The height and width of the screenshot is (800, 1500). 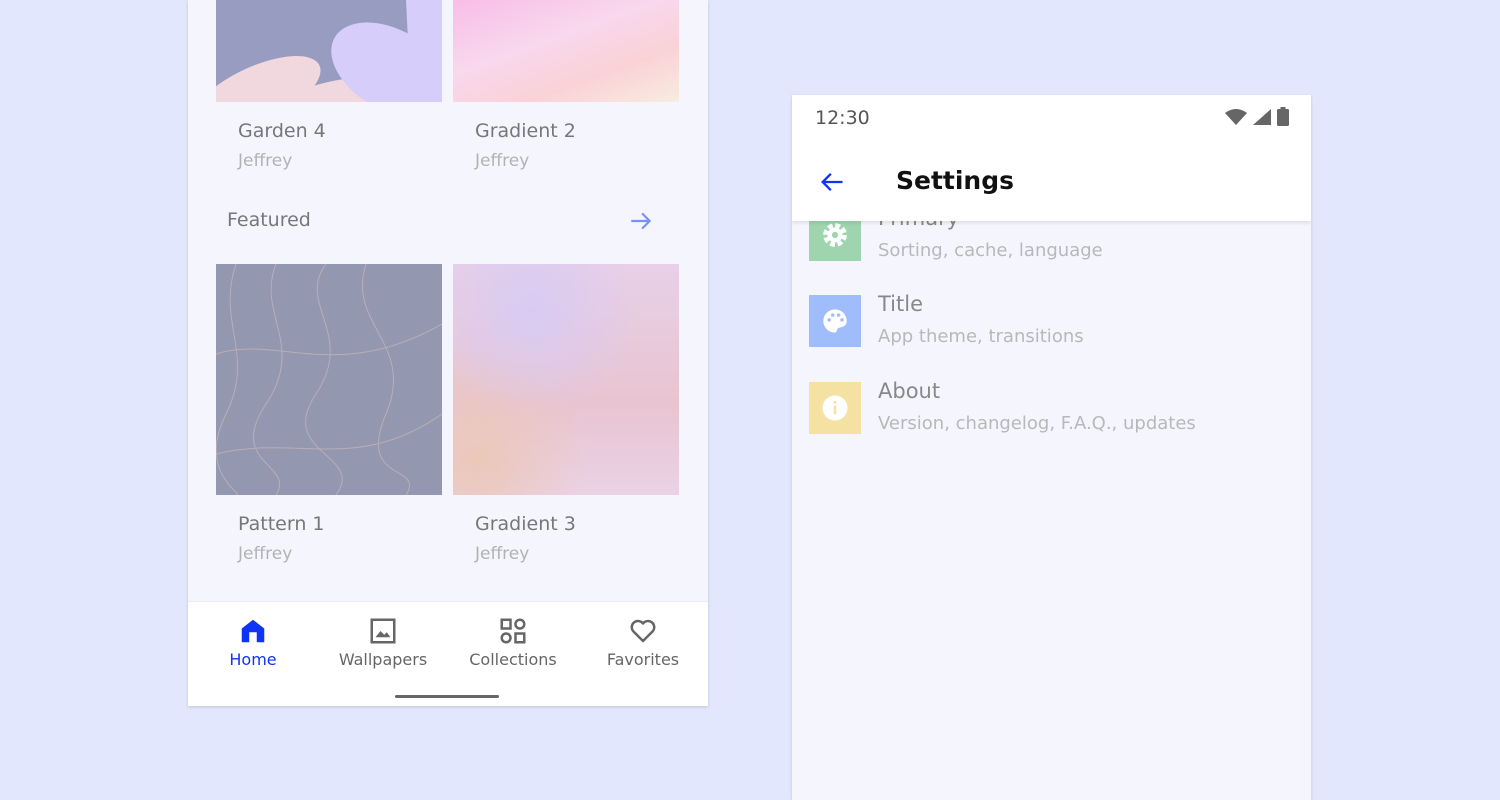 I want to click on wallpaper-title: Gradient 2, so click(x=525, y=131).